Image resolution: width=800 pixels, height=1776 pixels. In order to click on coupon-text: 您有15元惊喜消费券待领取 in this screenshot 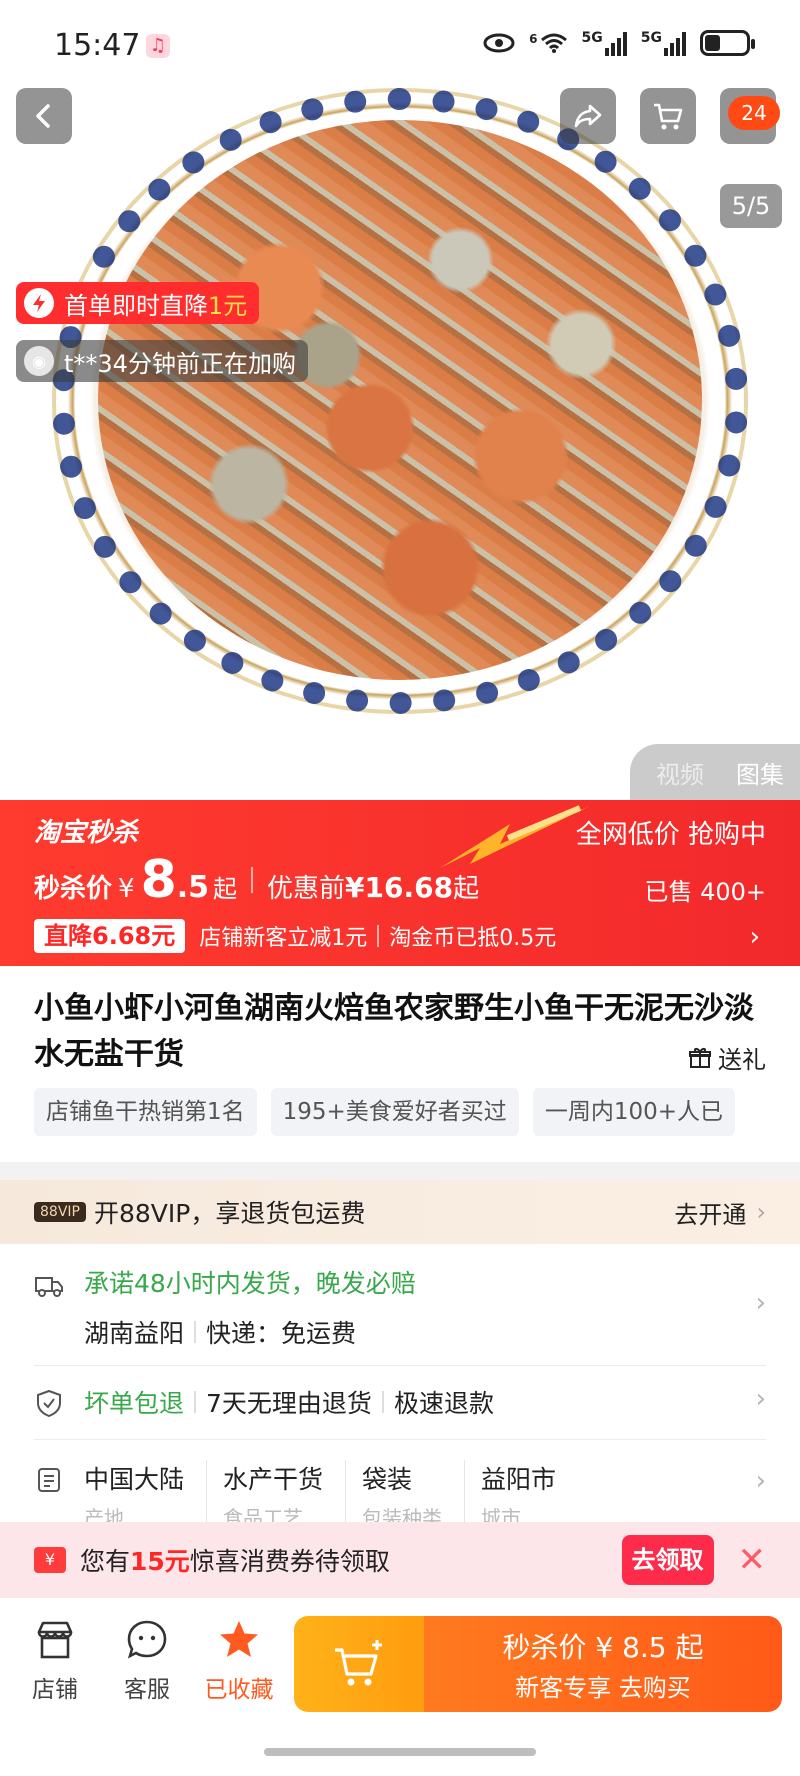, I will do `click(235, 1561)`.